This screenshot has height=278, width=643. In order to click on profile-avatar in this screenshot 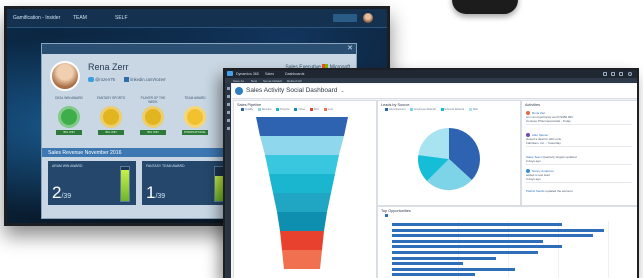, I will do `click(65, 76)`.